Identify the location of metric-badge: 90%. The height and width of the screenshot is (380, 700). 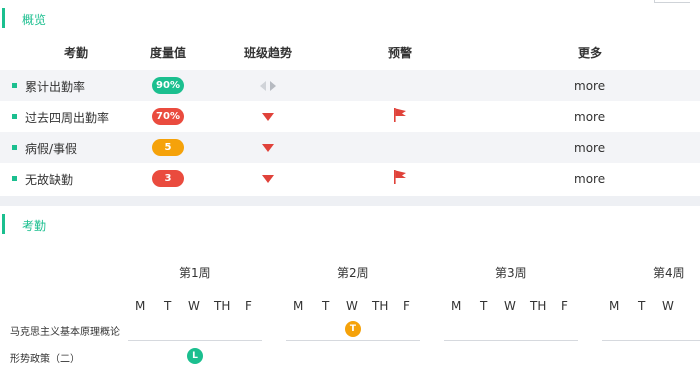
(168, 85).